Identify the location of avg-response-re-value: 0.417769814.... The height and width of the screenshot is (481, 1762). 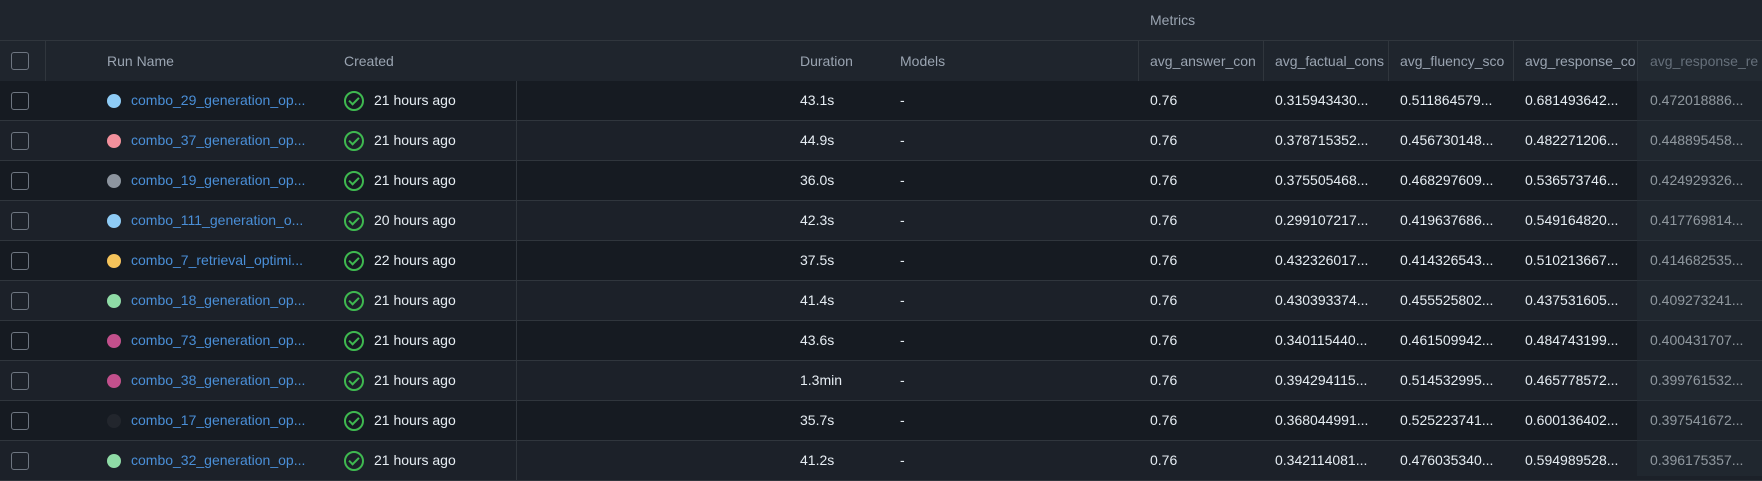
(1697, 220).